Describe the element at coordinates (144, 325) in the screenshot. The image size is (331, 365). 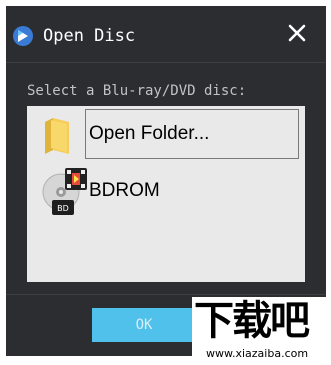
I see `ok-button: OK` at that location.